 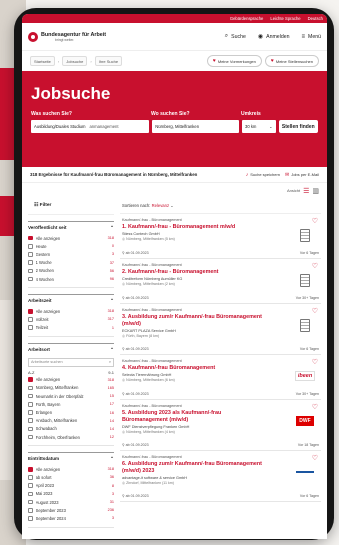 What do you see at coordinates (71, 510) in the screenshot?
I see `filter-option: September 2023 236` at bounding box center [71, 510].